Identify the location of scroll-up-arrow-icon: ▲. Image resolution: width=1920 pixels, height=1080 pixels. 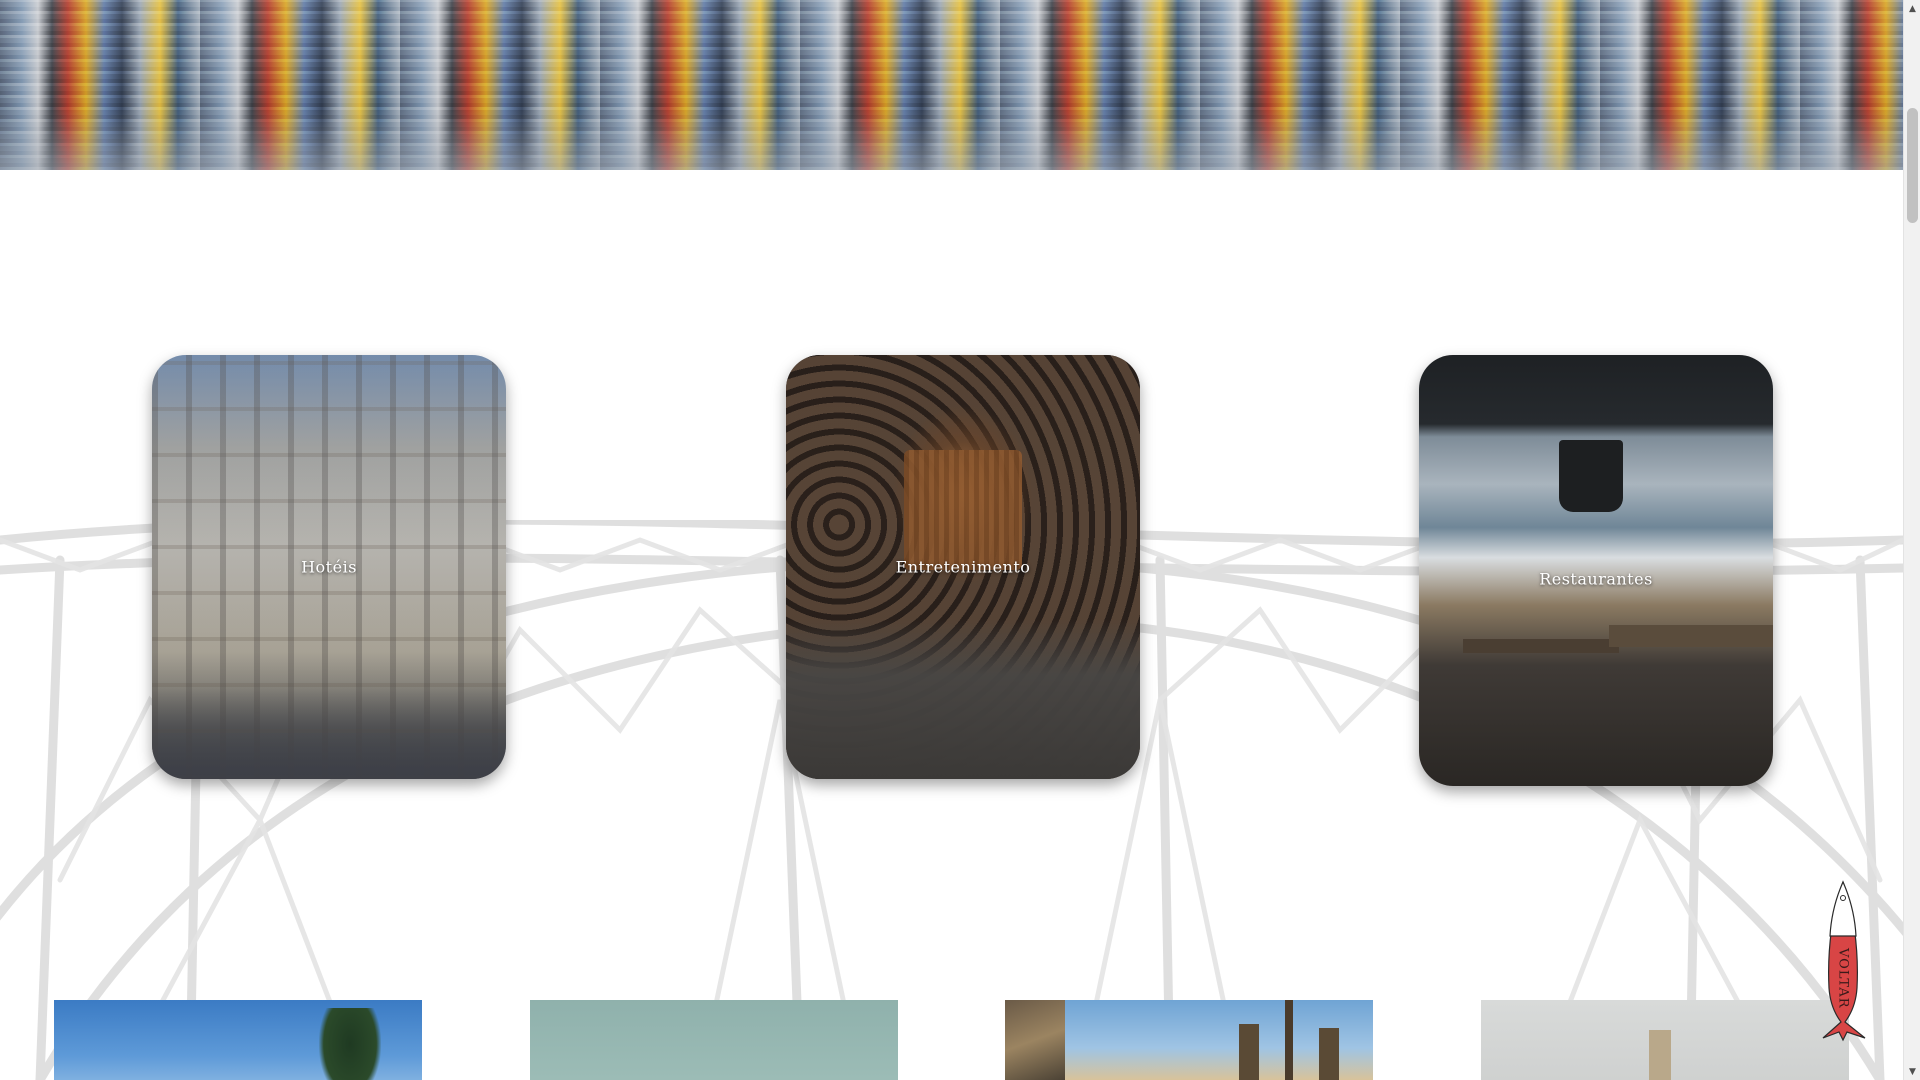
(1912, 8).